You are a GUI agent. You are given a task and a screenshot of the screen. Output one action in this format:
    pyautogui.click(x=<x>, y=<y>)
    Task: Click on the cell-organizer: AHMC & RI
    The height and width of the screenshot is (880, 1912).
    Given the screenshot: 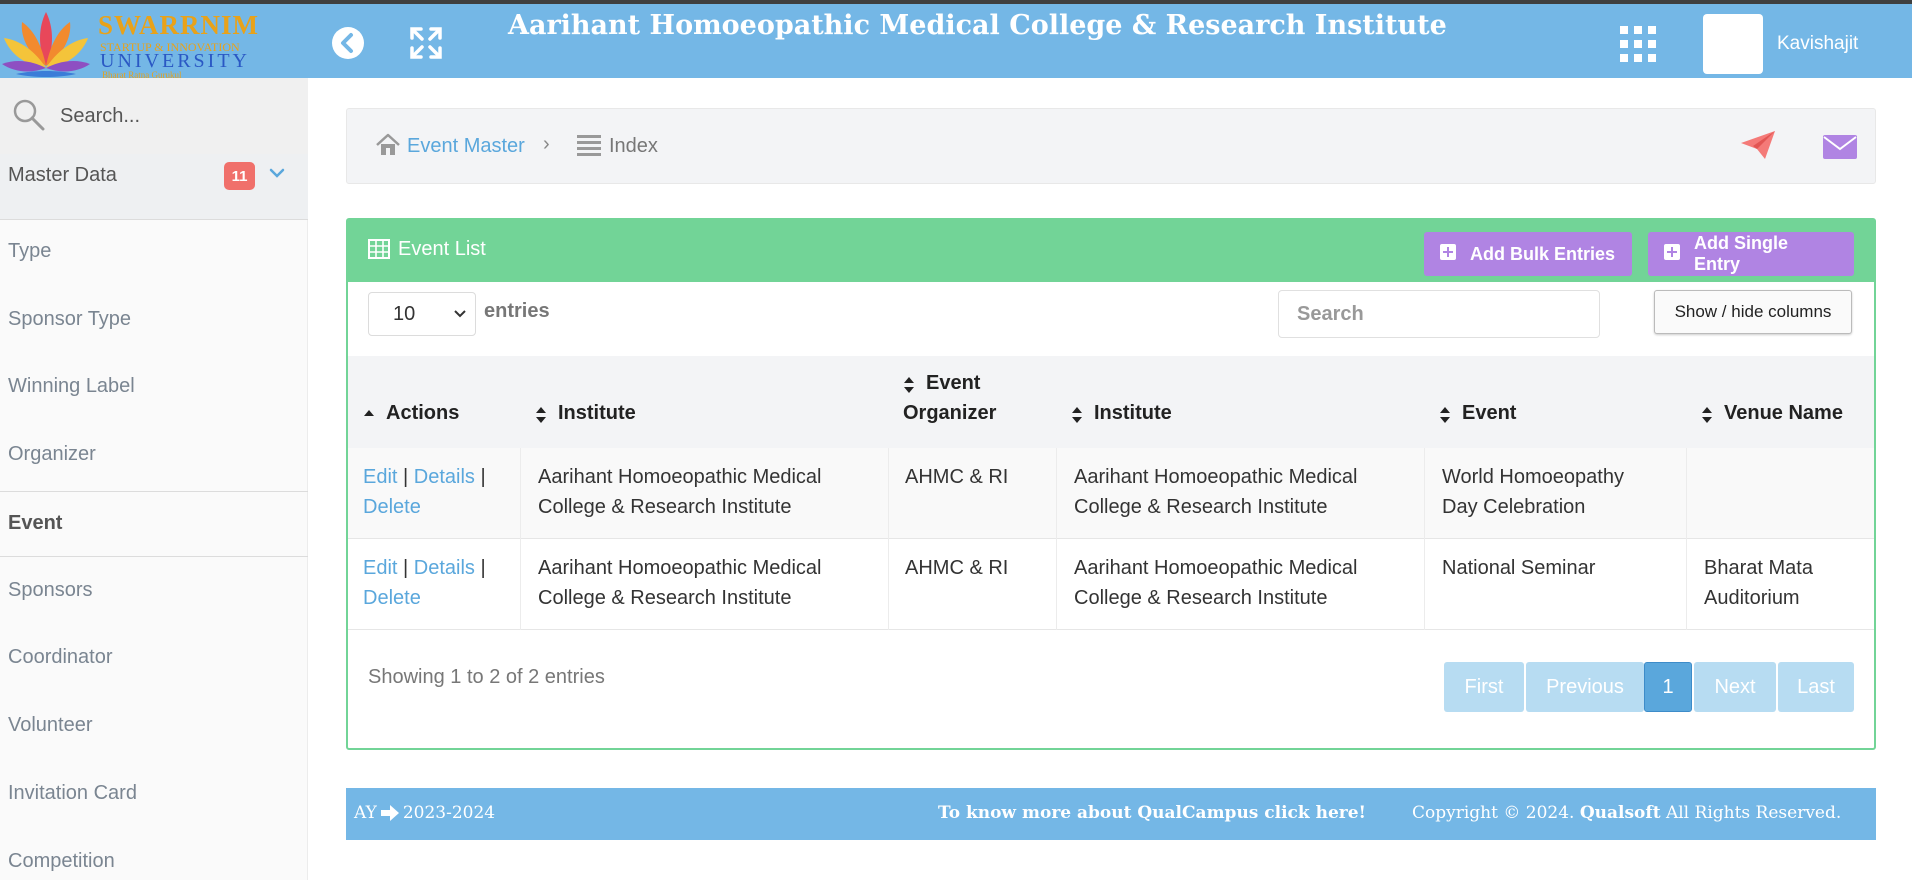 What is the action you would take?
    pyautogui.click(x=957, y=477)
    